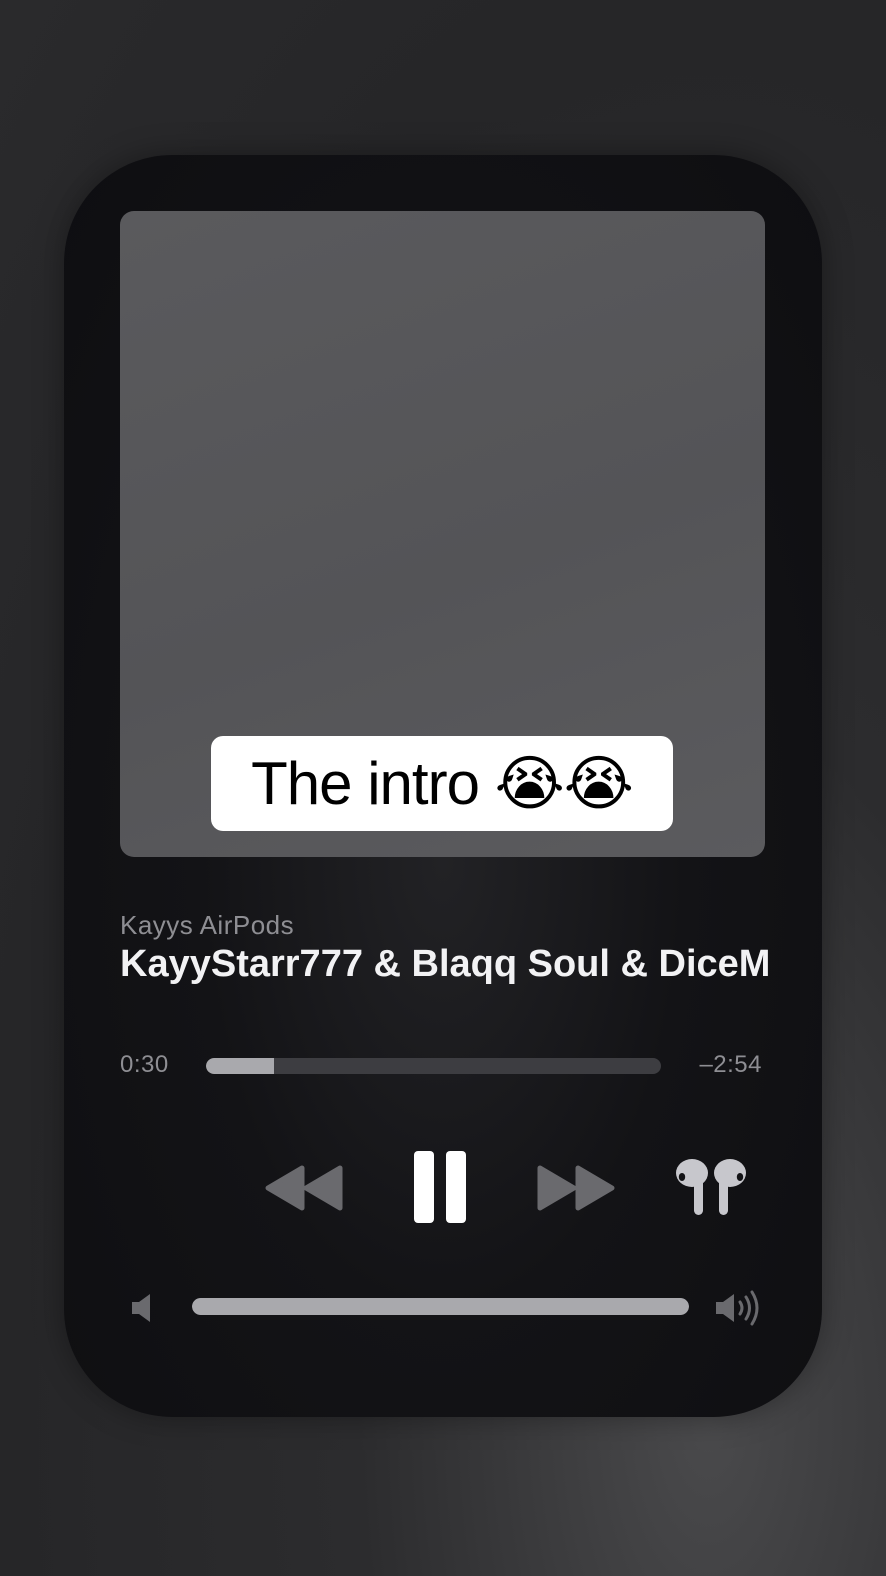 This screenshot has width=886, height=1576. I want to click on pause-icon, so click(440, 1187).